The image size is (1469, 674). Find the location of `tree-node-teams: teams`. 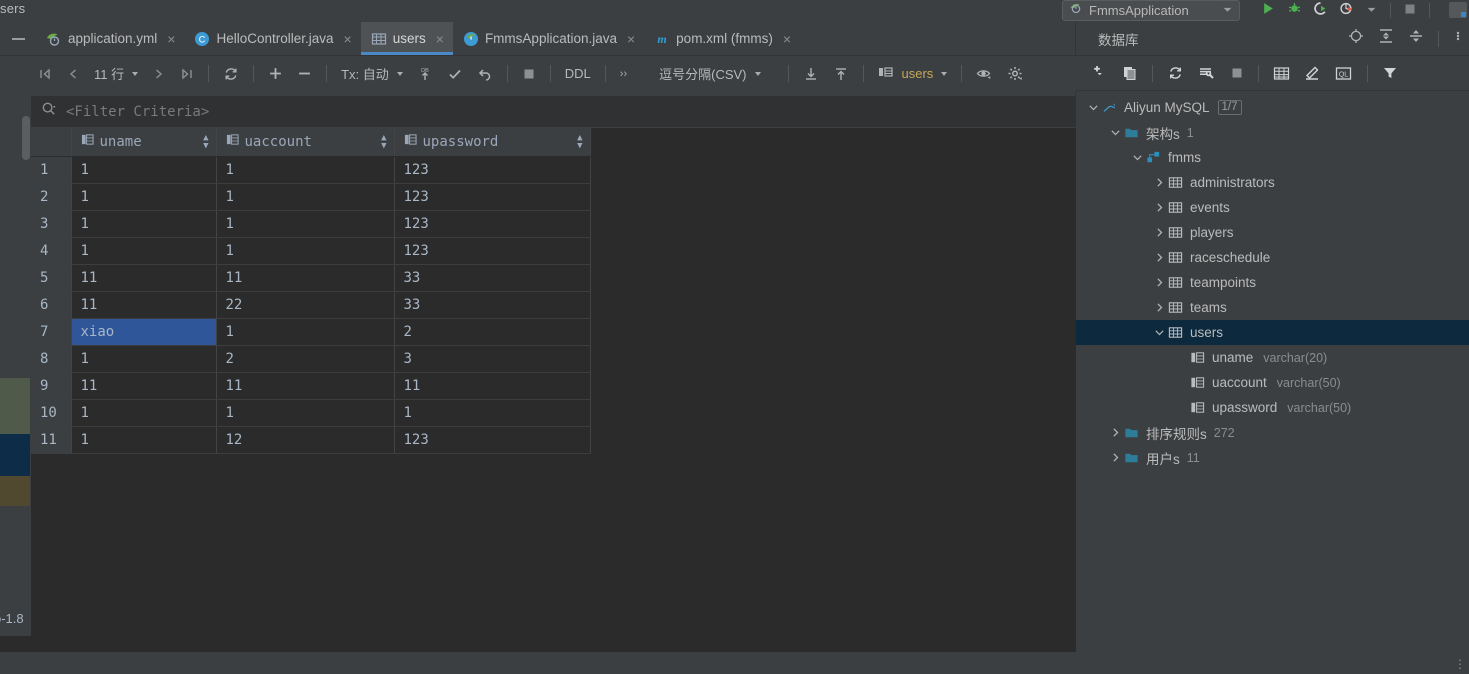

tree-node-teams: teams is located at coordinates (1272, 307).